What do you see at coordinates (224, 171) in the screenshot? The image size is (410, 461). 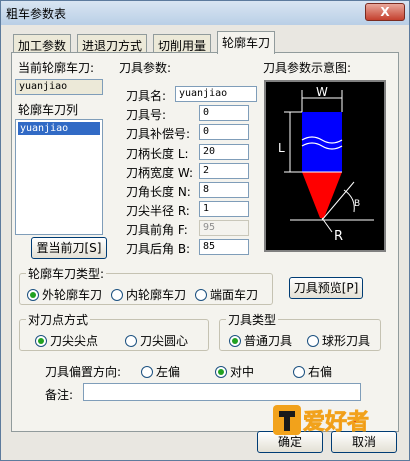 I see `shank-width-input: 2` at bounding box center [224, 171].